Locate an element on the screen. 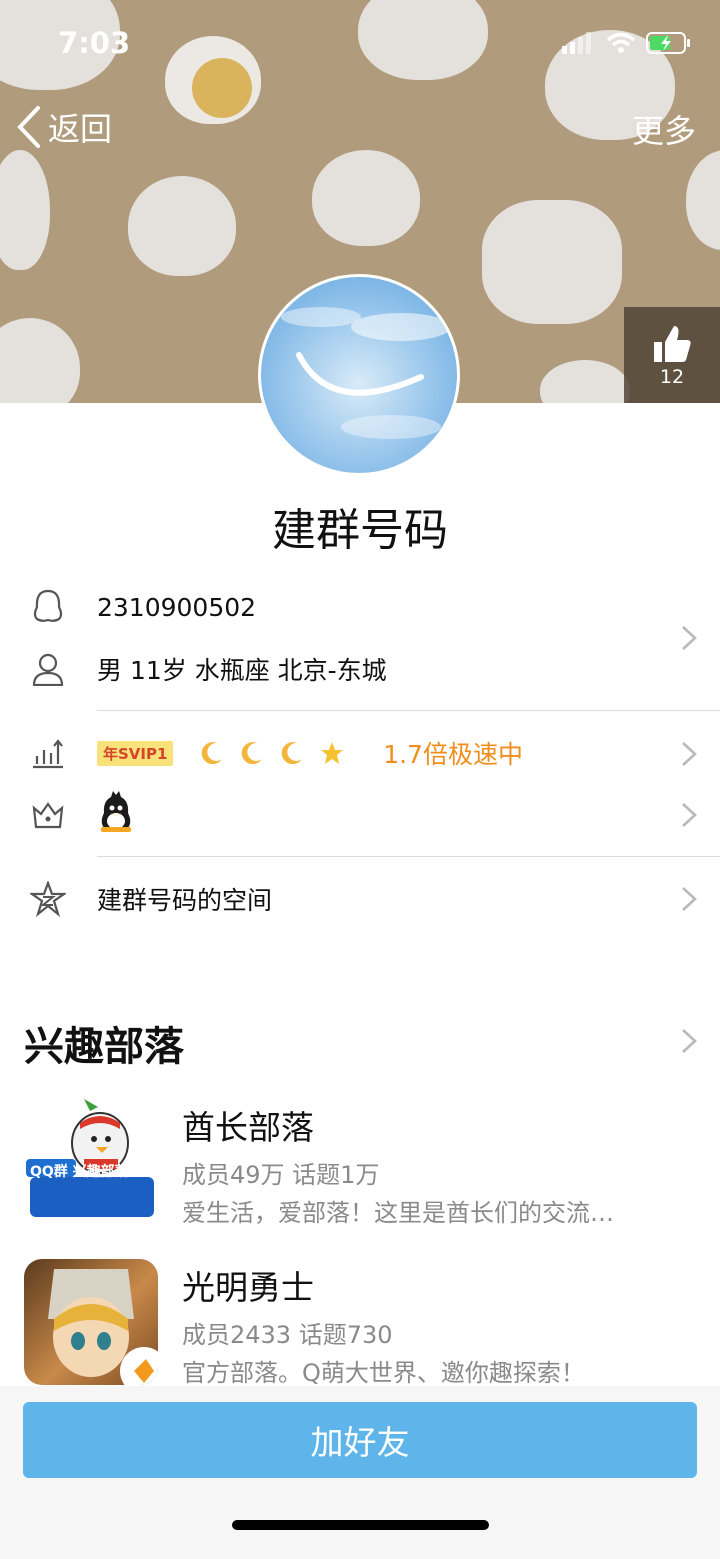 The image size is (720, 1559). tribe-name: 光明勇士 is located at coordinates (248, 1287).